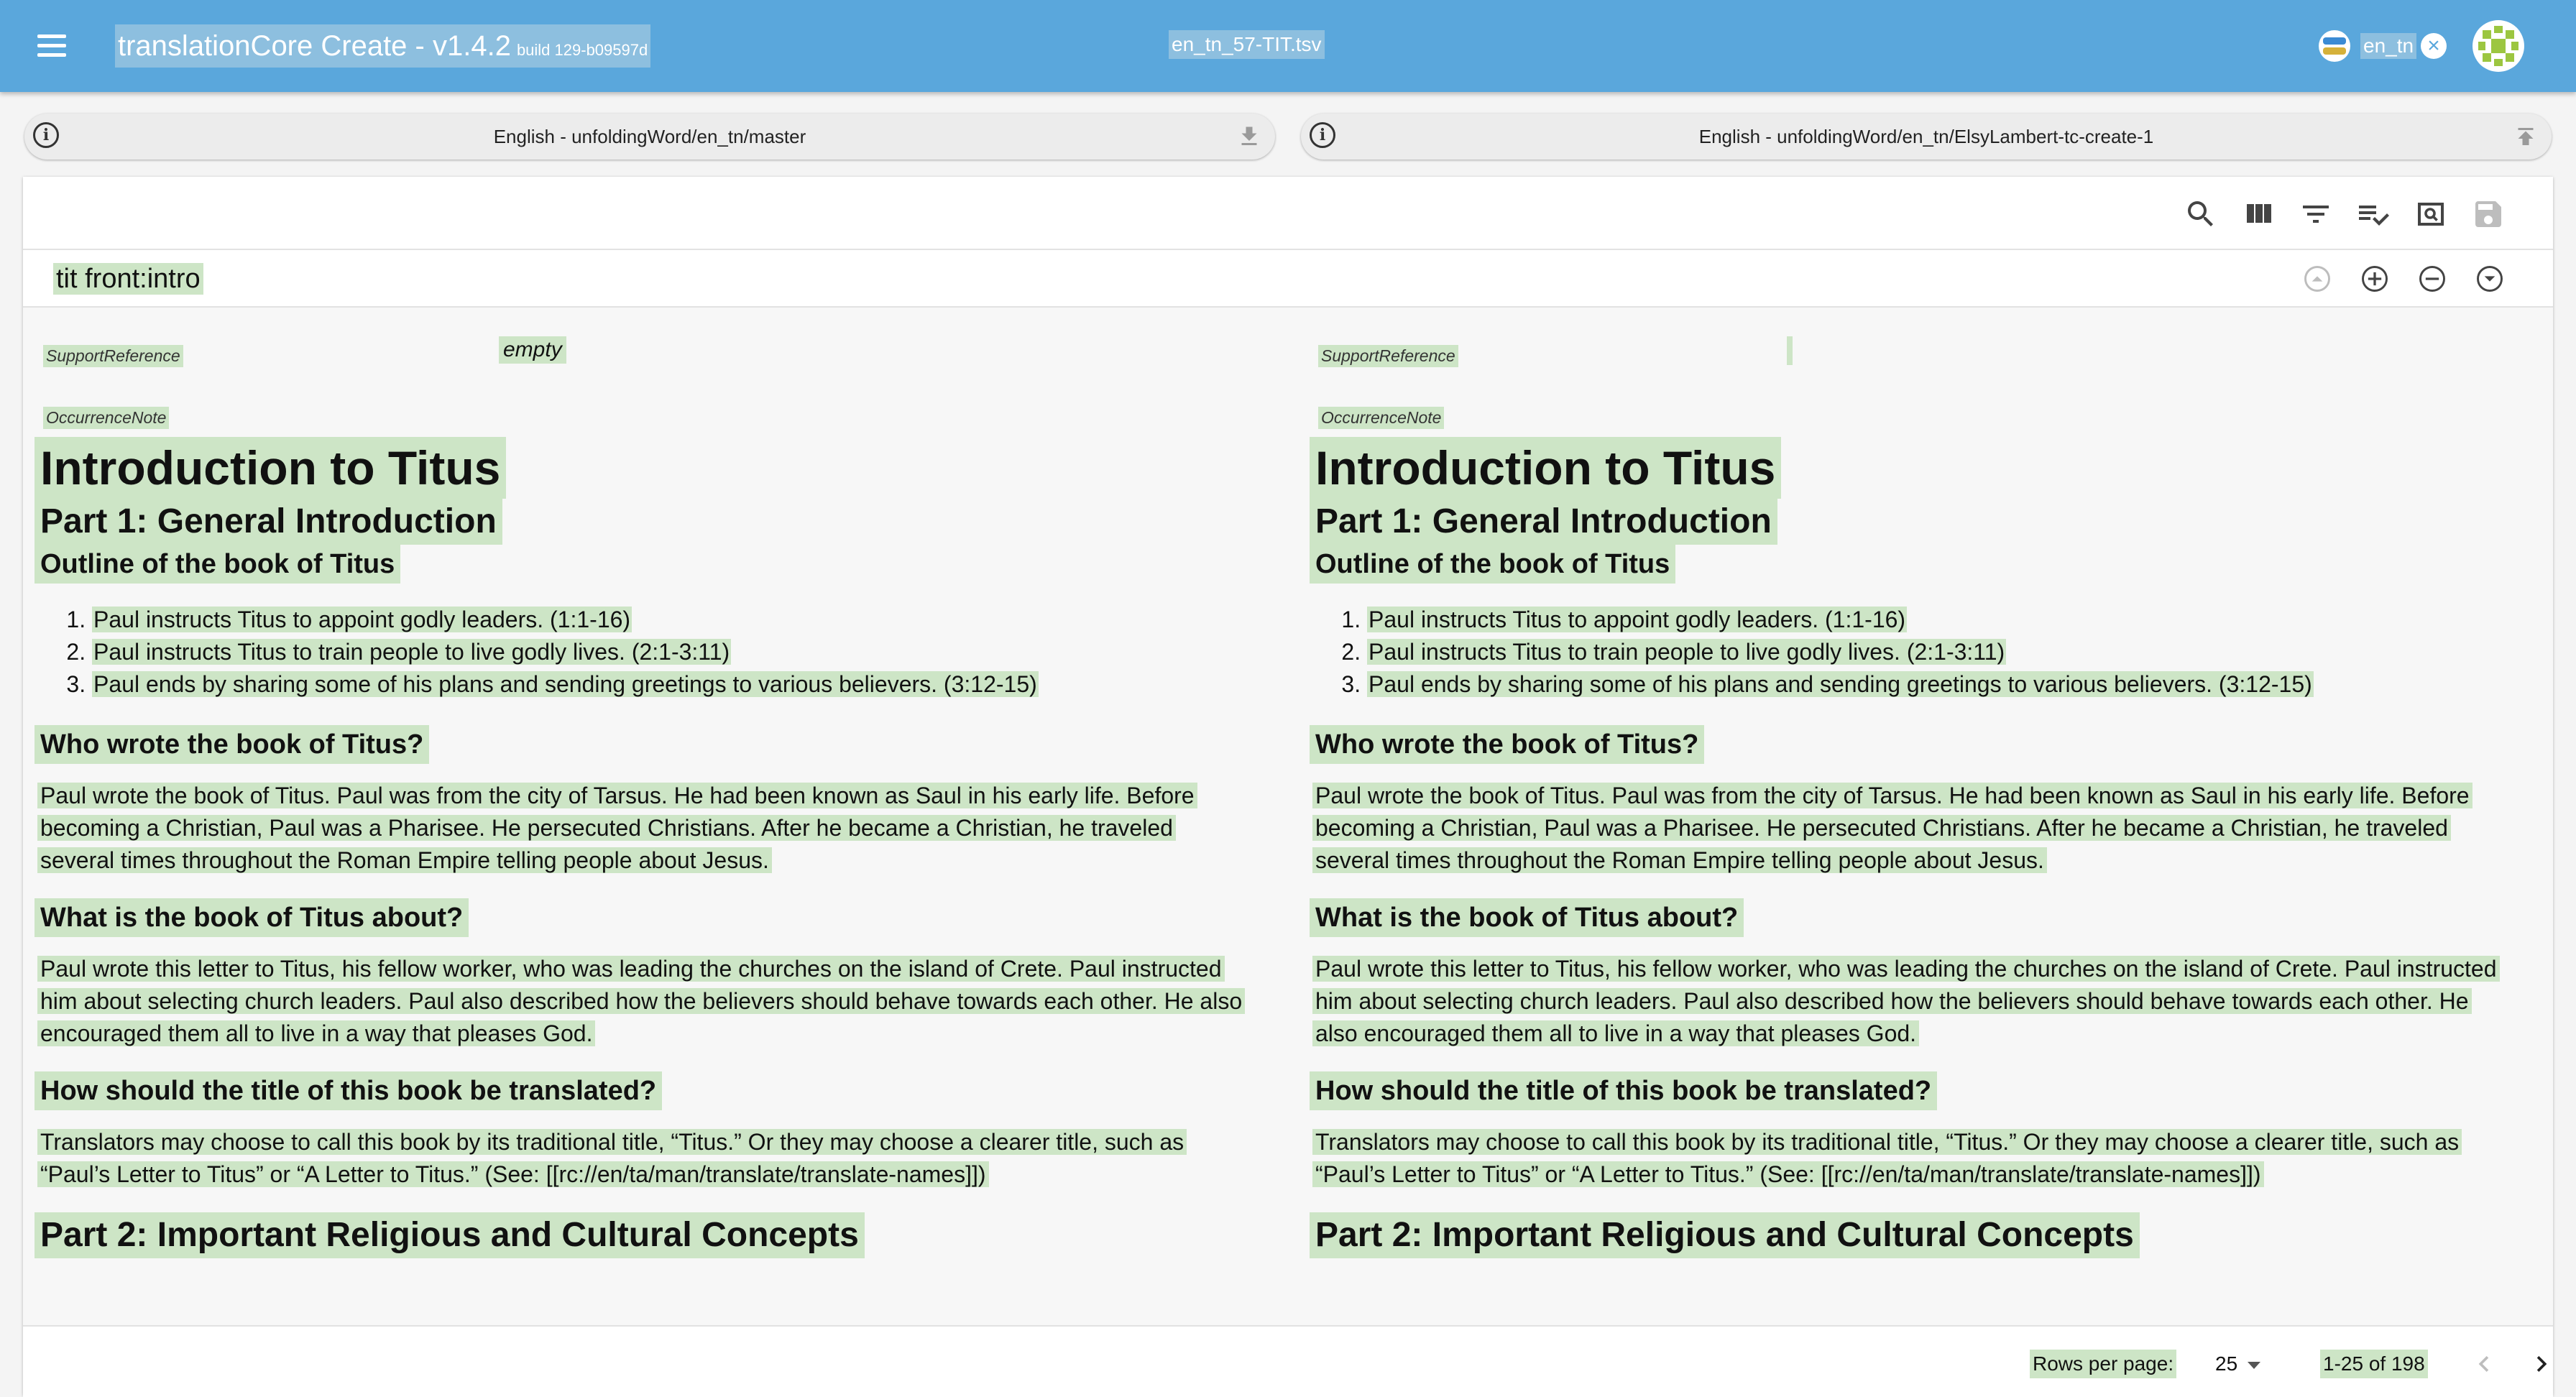 This screenshot has height=1397, width=2576. What do you see at coordinates (1249, 136) in the screenshot?
I see `download-icon` at bounding box center [1249, 136].